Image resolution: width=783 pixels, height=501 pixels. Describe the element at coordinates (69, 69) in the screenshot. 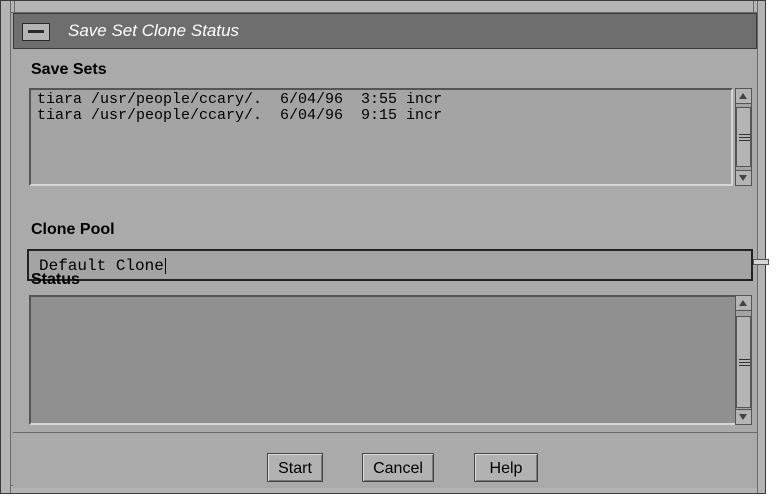

I see `save-sets-label: Save Sets` at that location.